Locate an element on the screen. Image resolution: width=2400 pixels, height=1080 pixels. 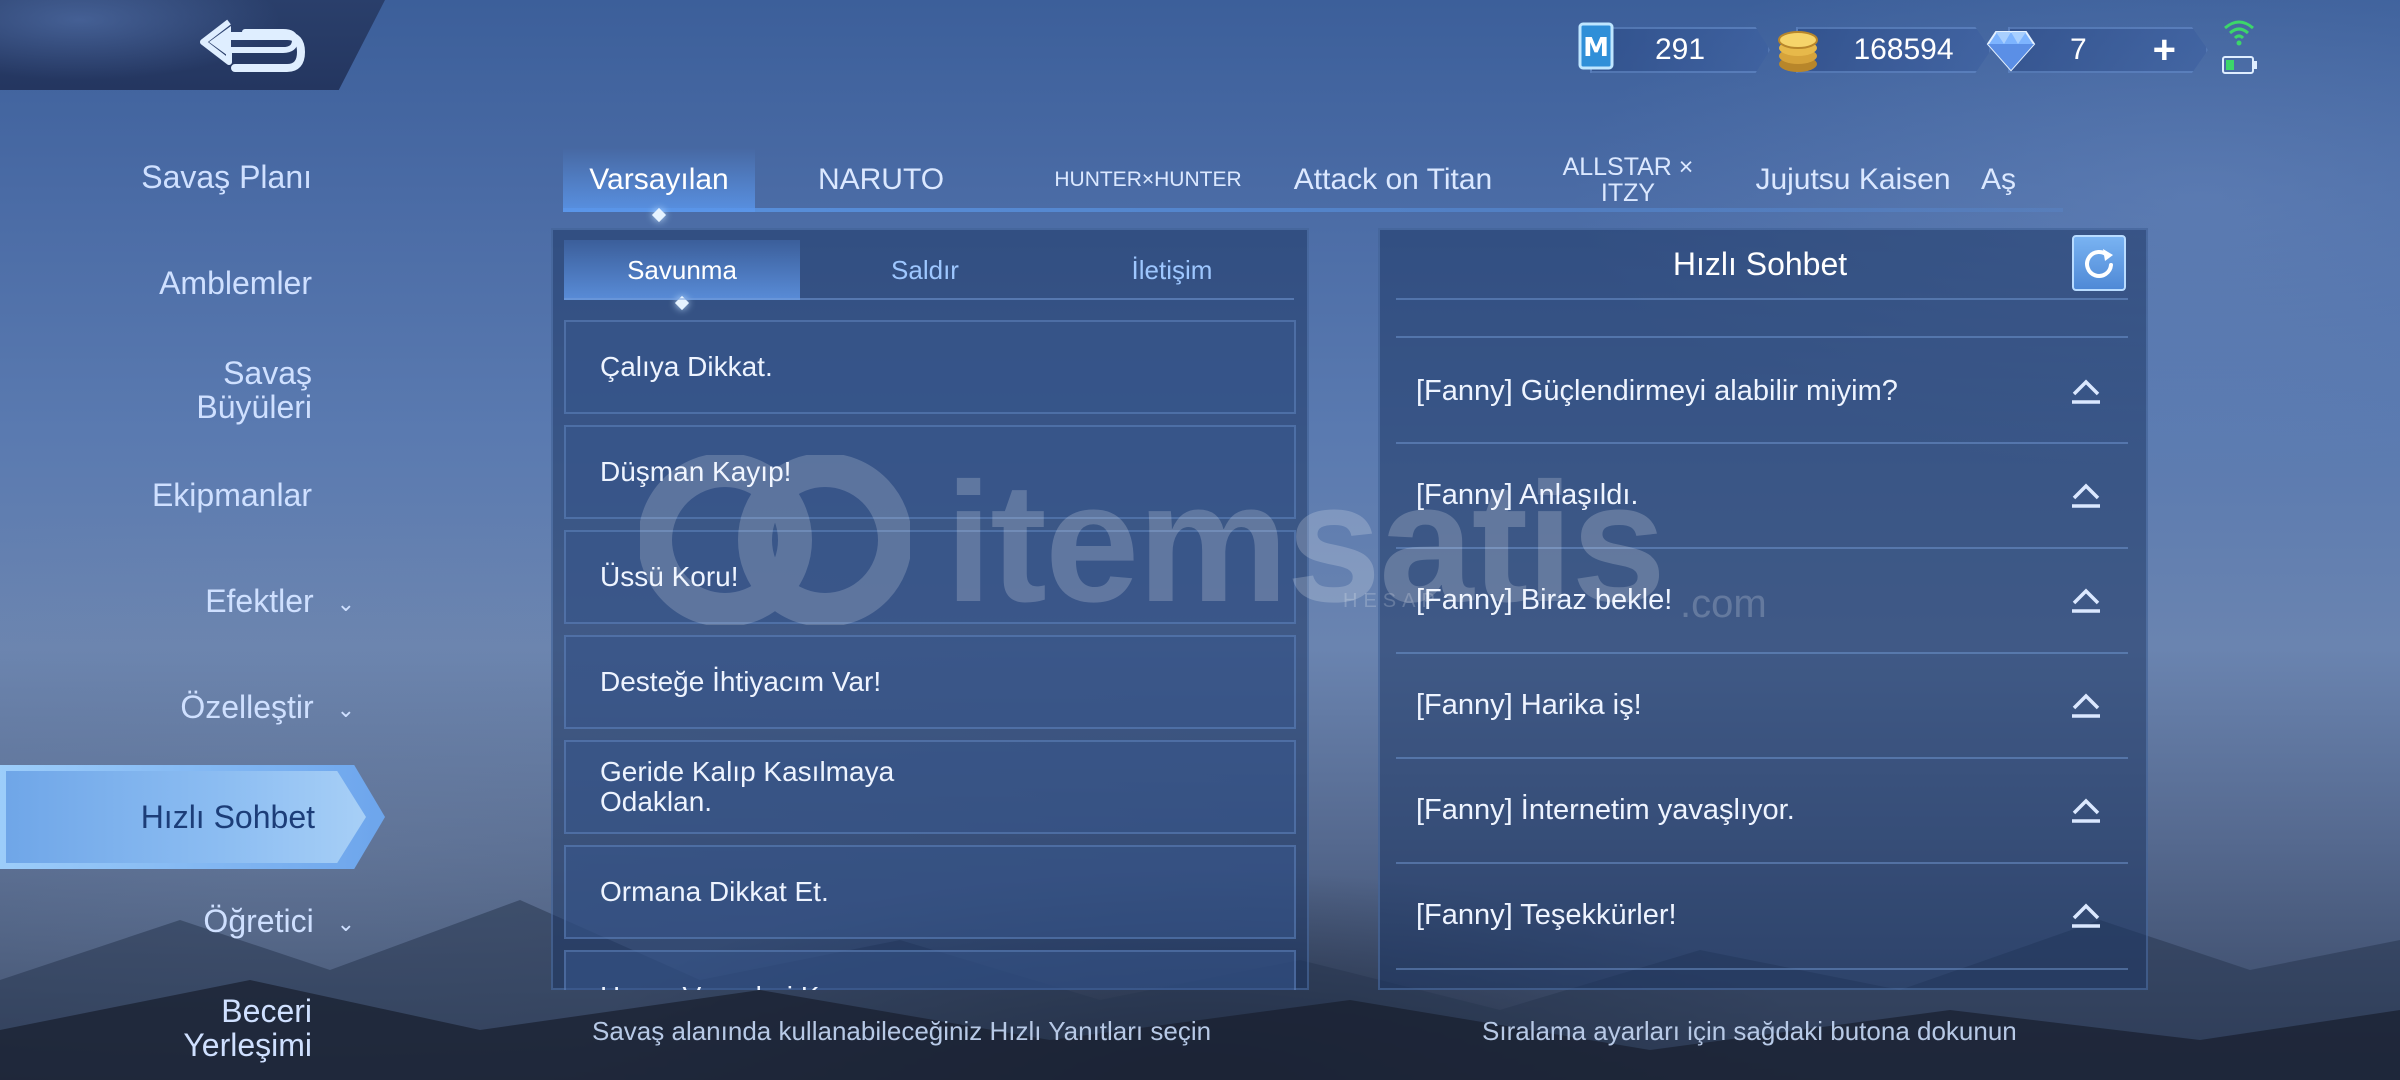
sidebar-item-ozellestir: Özelleştir ⌄ is located at coordinates (267, 708).